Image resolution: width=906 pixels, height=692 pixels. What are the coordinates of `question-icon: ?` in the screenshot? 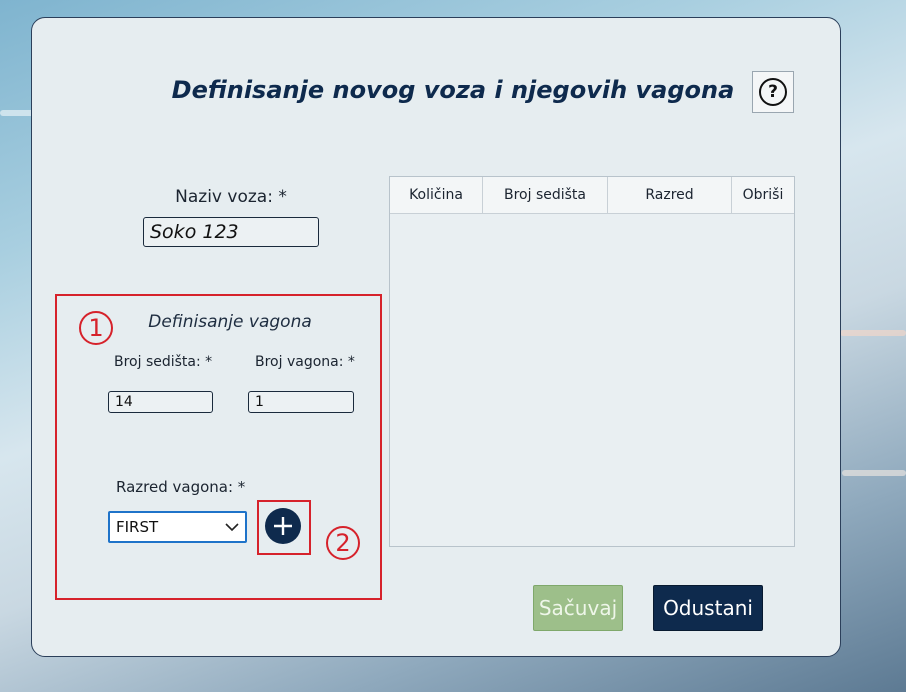 It's located at (773, 92).